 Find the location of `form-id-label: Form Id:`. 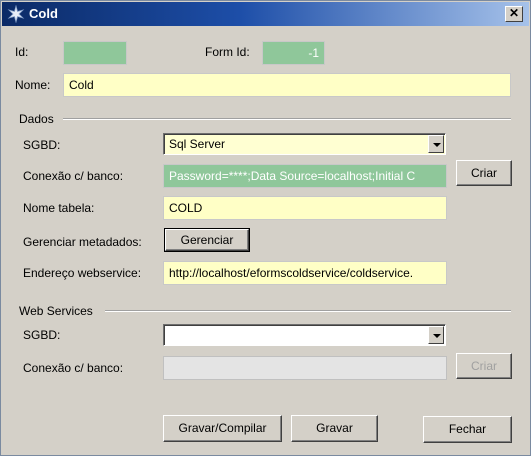

form-id-label: Form Id: is located at coordinates (227, 52).